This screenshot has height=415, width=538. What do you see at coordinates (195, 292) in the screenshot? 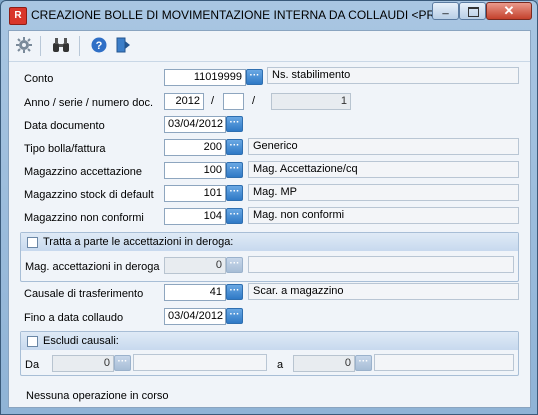
I see `causale-input: 41` at bounding box center [195, 292].